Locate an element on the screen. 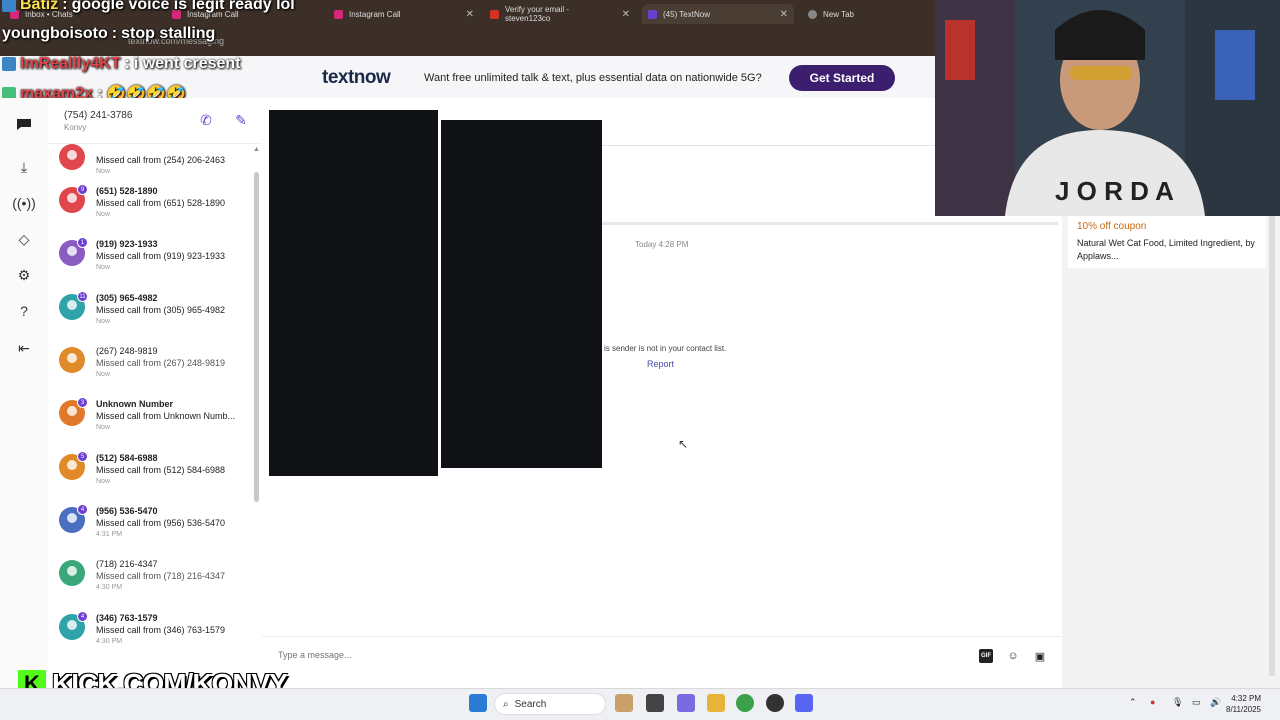  conversation-preview: Missed call from (254) 206-2463 is located at coordinates (161, 160).